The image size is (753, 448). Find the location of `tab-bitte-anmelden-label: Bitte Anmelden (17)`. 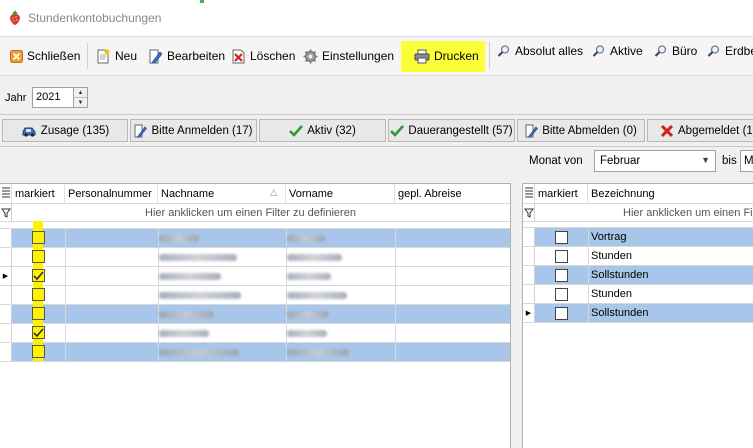

tab-bitte-anmelden-label: Bitte Anmelden (17) is located at coordinates (202, 130).